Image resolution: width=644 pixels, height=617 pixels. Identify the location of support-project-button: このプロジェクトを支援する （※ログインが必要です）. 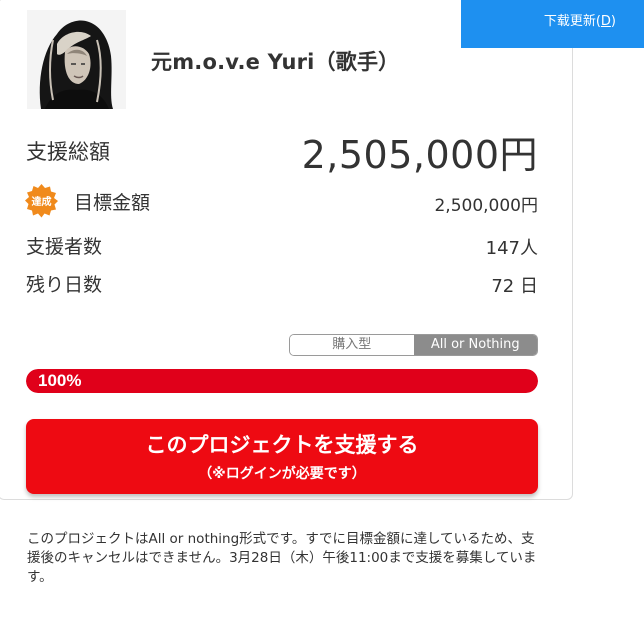
(282, 456).